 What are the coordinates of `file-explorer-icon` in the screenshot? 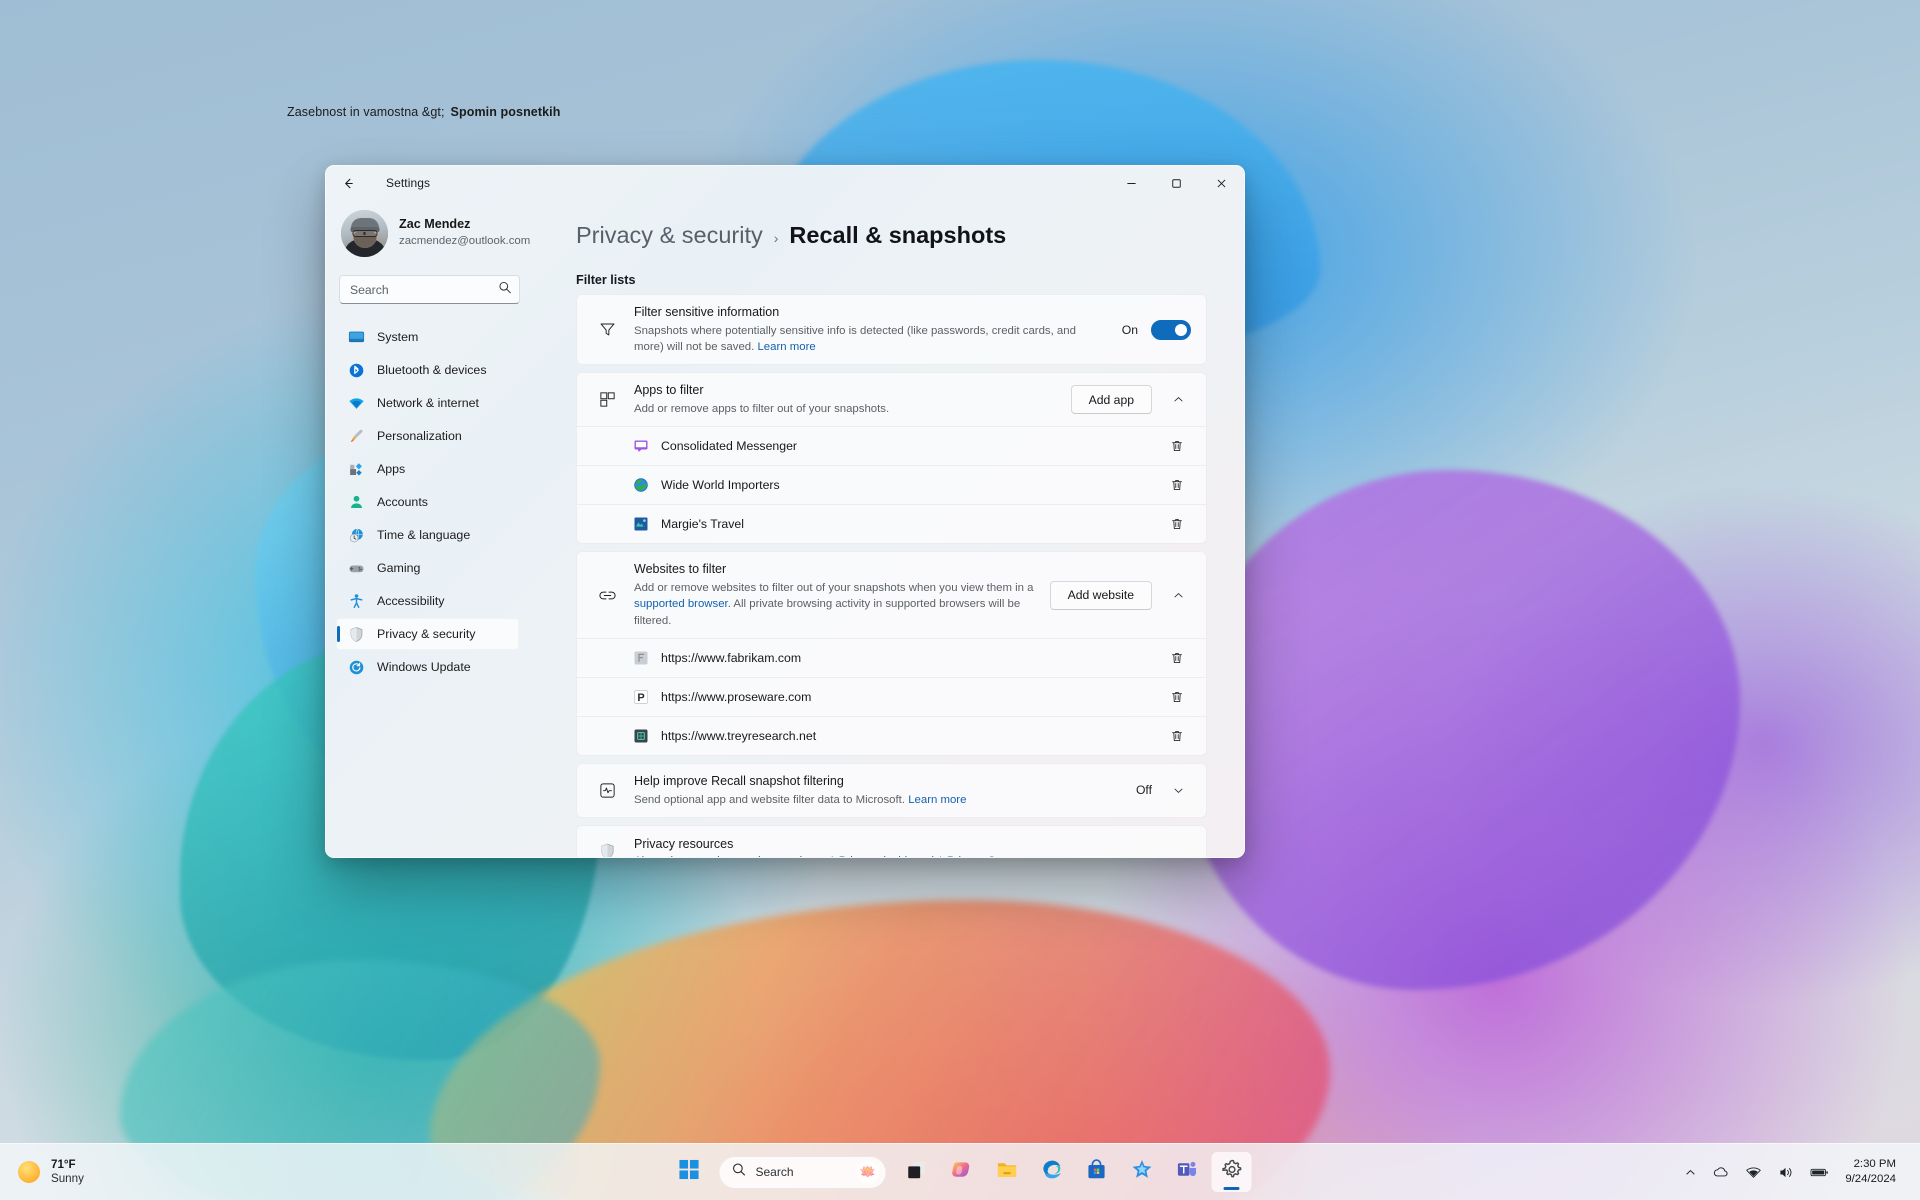 It's located at (1006, 1172).